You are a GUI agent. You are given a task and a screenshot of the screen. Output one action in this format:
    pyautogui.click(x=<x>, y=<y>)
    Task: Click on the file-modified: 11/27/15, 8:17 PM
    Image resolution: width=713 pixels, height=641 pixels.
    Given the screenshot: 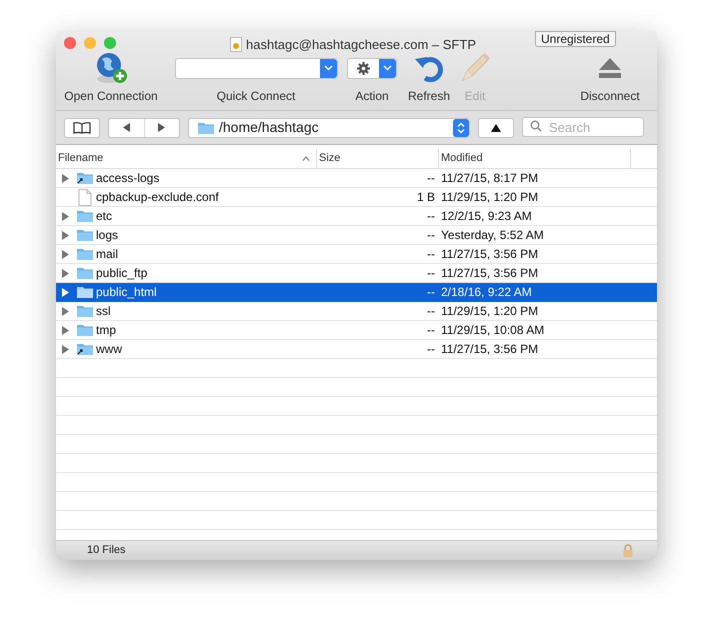 What is the action you would take?
    pyautogui.click(x=489, y=178)
    